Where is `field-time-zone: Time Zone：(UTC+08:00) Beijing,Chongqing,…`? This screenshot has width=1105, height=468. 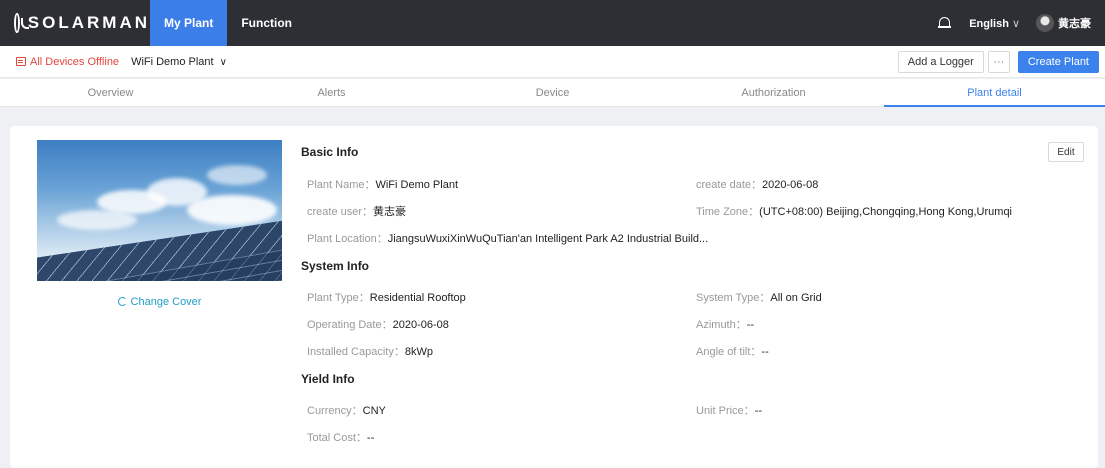 field-time-zone: Time Zone：(UTC+08:00) Beijing,Chongqing,… is located at coordinates (854, 212).